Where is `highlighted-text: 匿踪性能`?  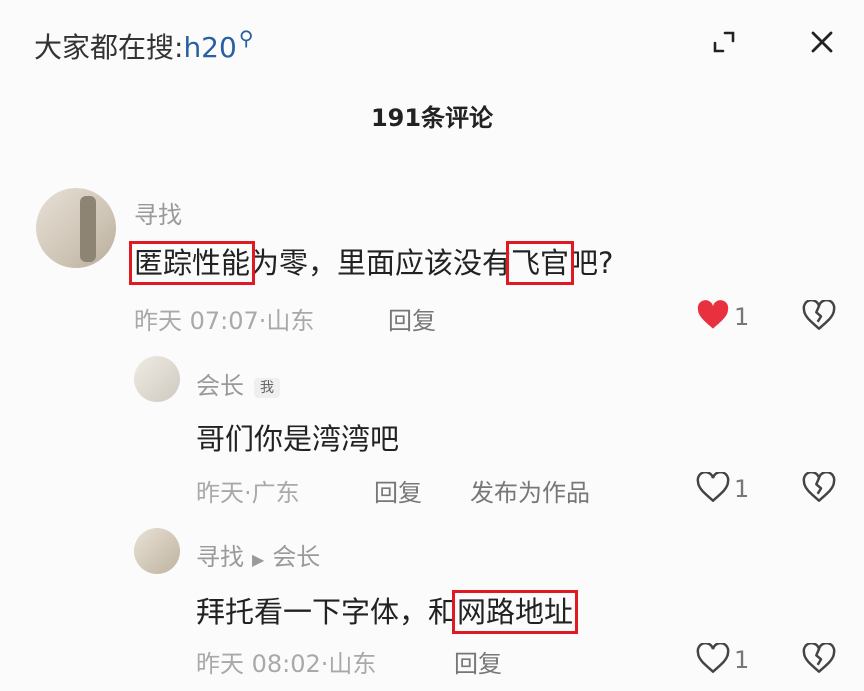
highlighted-text: 匿踪性能 is located at coordinates (192, 263).